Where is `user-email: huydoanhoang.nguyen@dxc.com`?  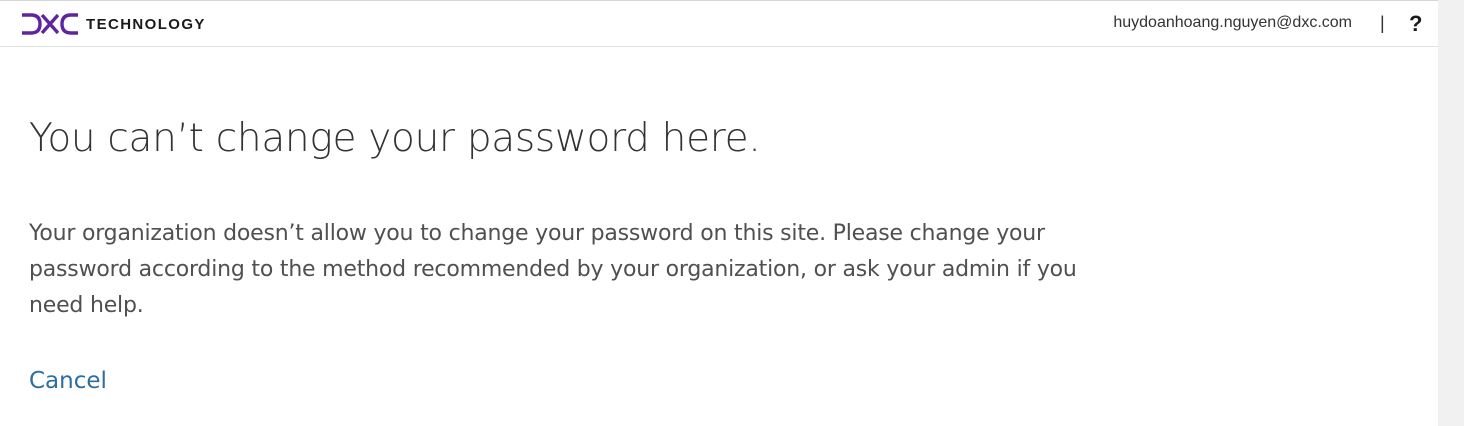
user-email: huydoanhoang.nguyen@dxc.com is located at coordinates (1232, 23).